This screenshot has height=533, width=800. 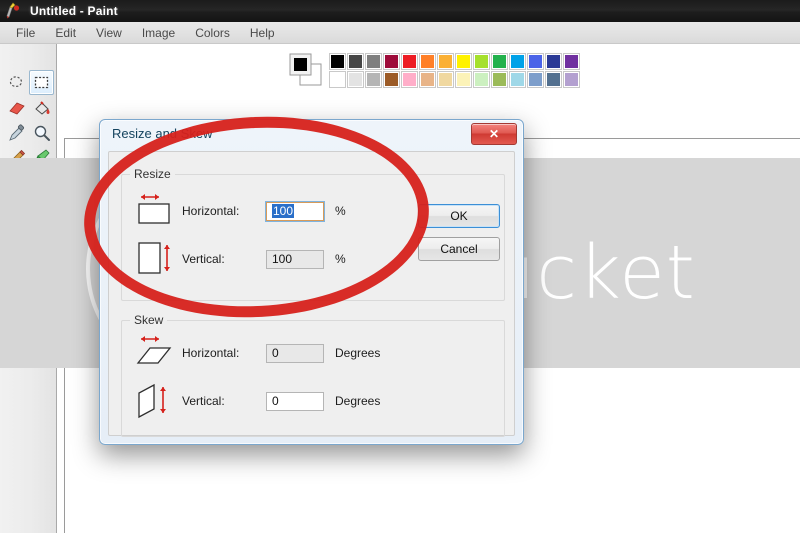 I want to click on menu-colors: Colors, so click(x=212, y=33).